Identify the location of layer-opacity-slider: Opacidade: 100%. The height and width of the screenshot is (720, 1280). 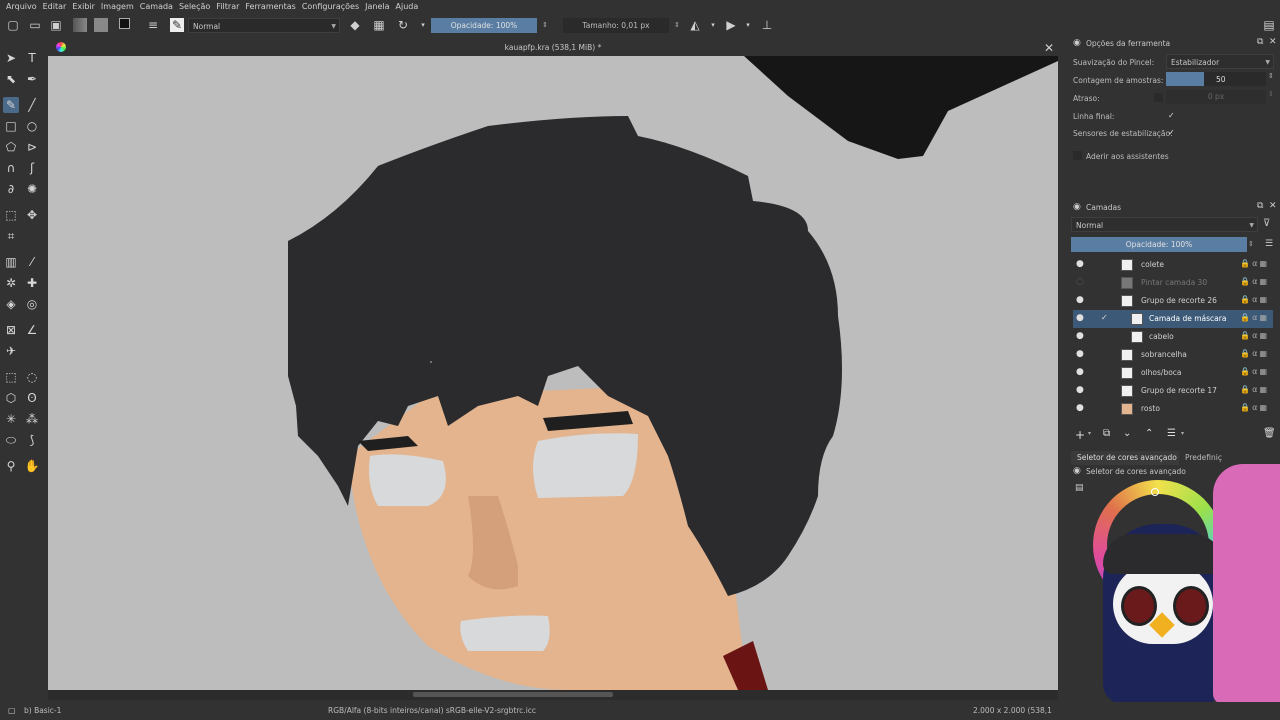
(1159, 244).